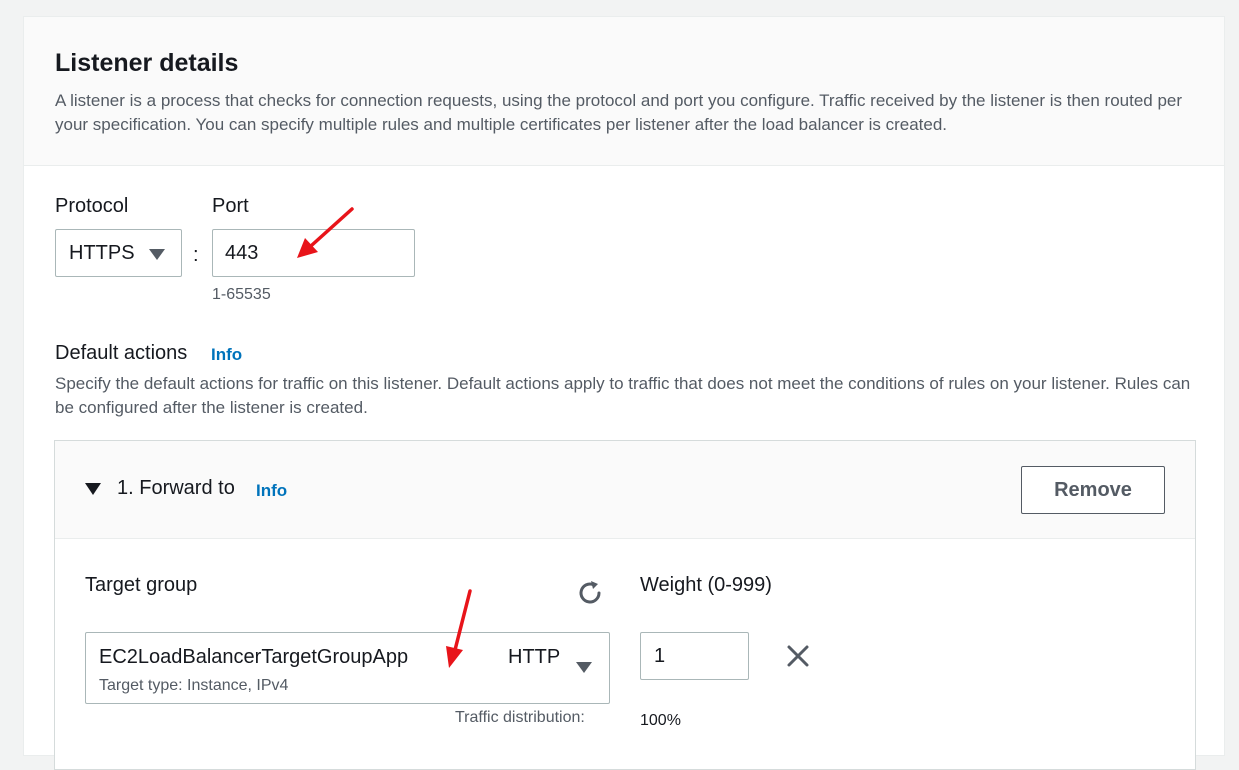 The width and height of the screenshot is (1239, 770). I want to click on port-range-hint: 1-65535, so click(241, 294).